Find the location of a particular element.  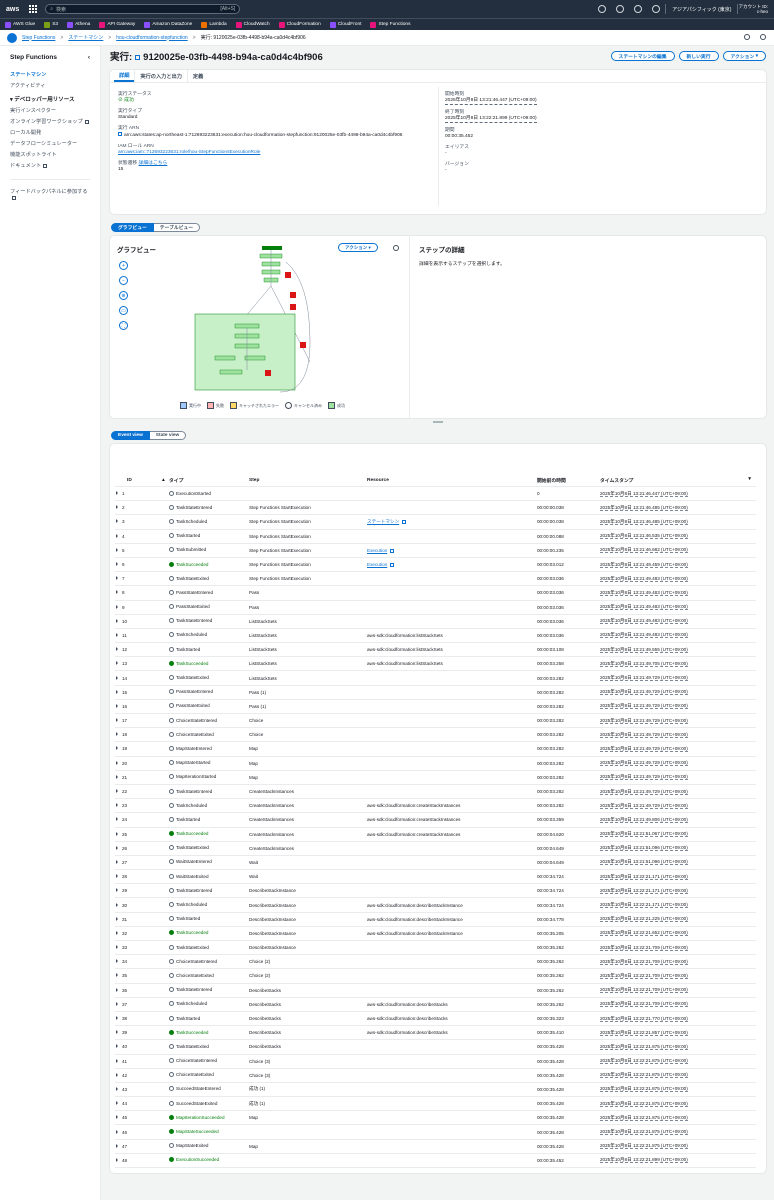

graph-settings-icon is located at coordinates (396, 248).